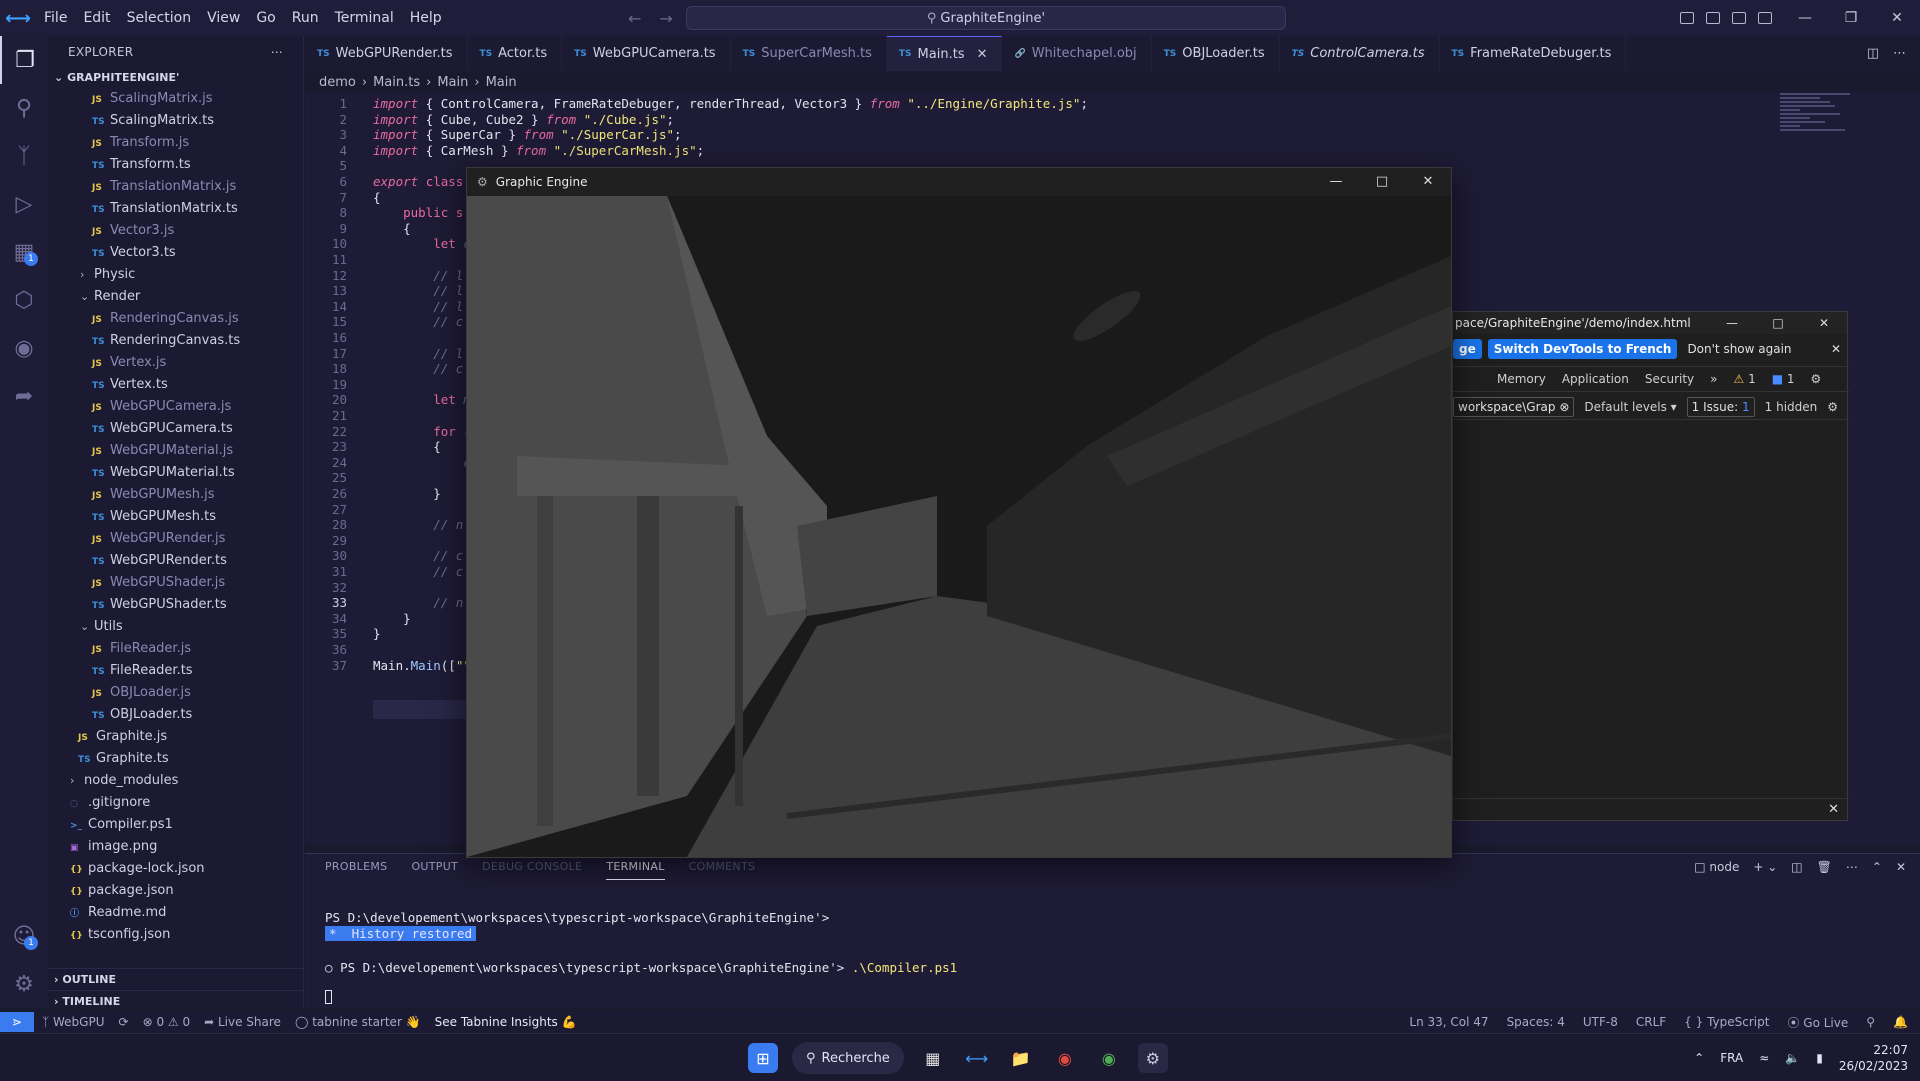  Describe the element at coordinates (96, 18) in the screenshot. I see `menu-item-edit: Edit` at that location.